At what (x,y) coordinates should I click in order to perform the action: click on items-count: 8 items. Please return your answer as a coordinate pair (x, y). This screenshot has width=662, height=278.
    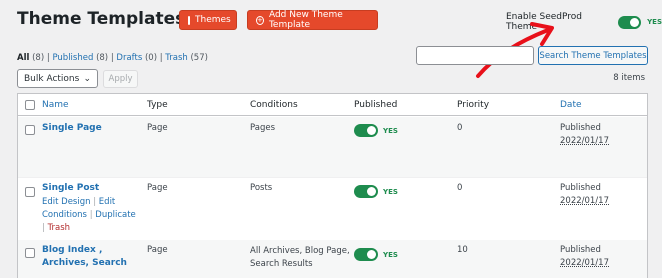
    Looking at the image, I should click on (629, 78).